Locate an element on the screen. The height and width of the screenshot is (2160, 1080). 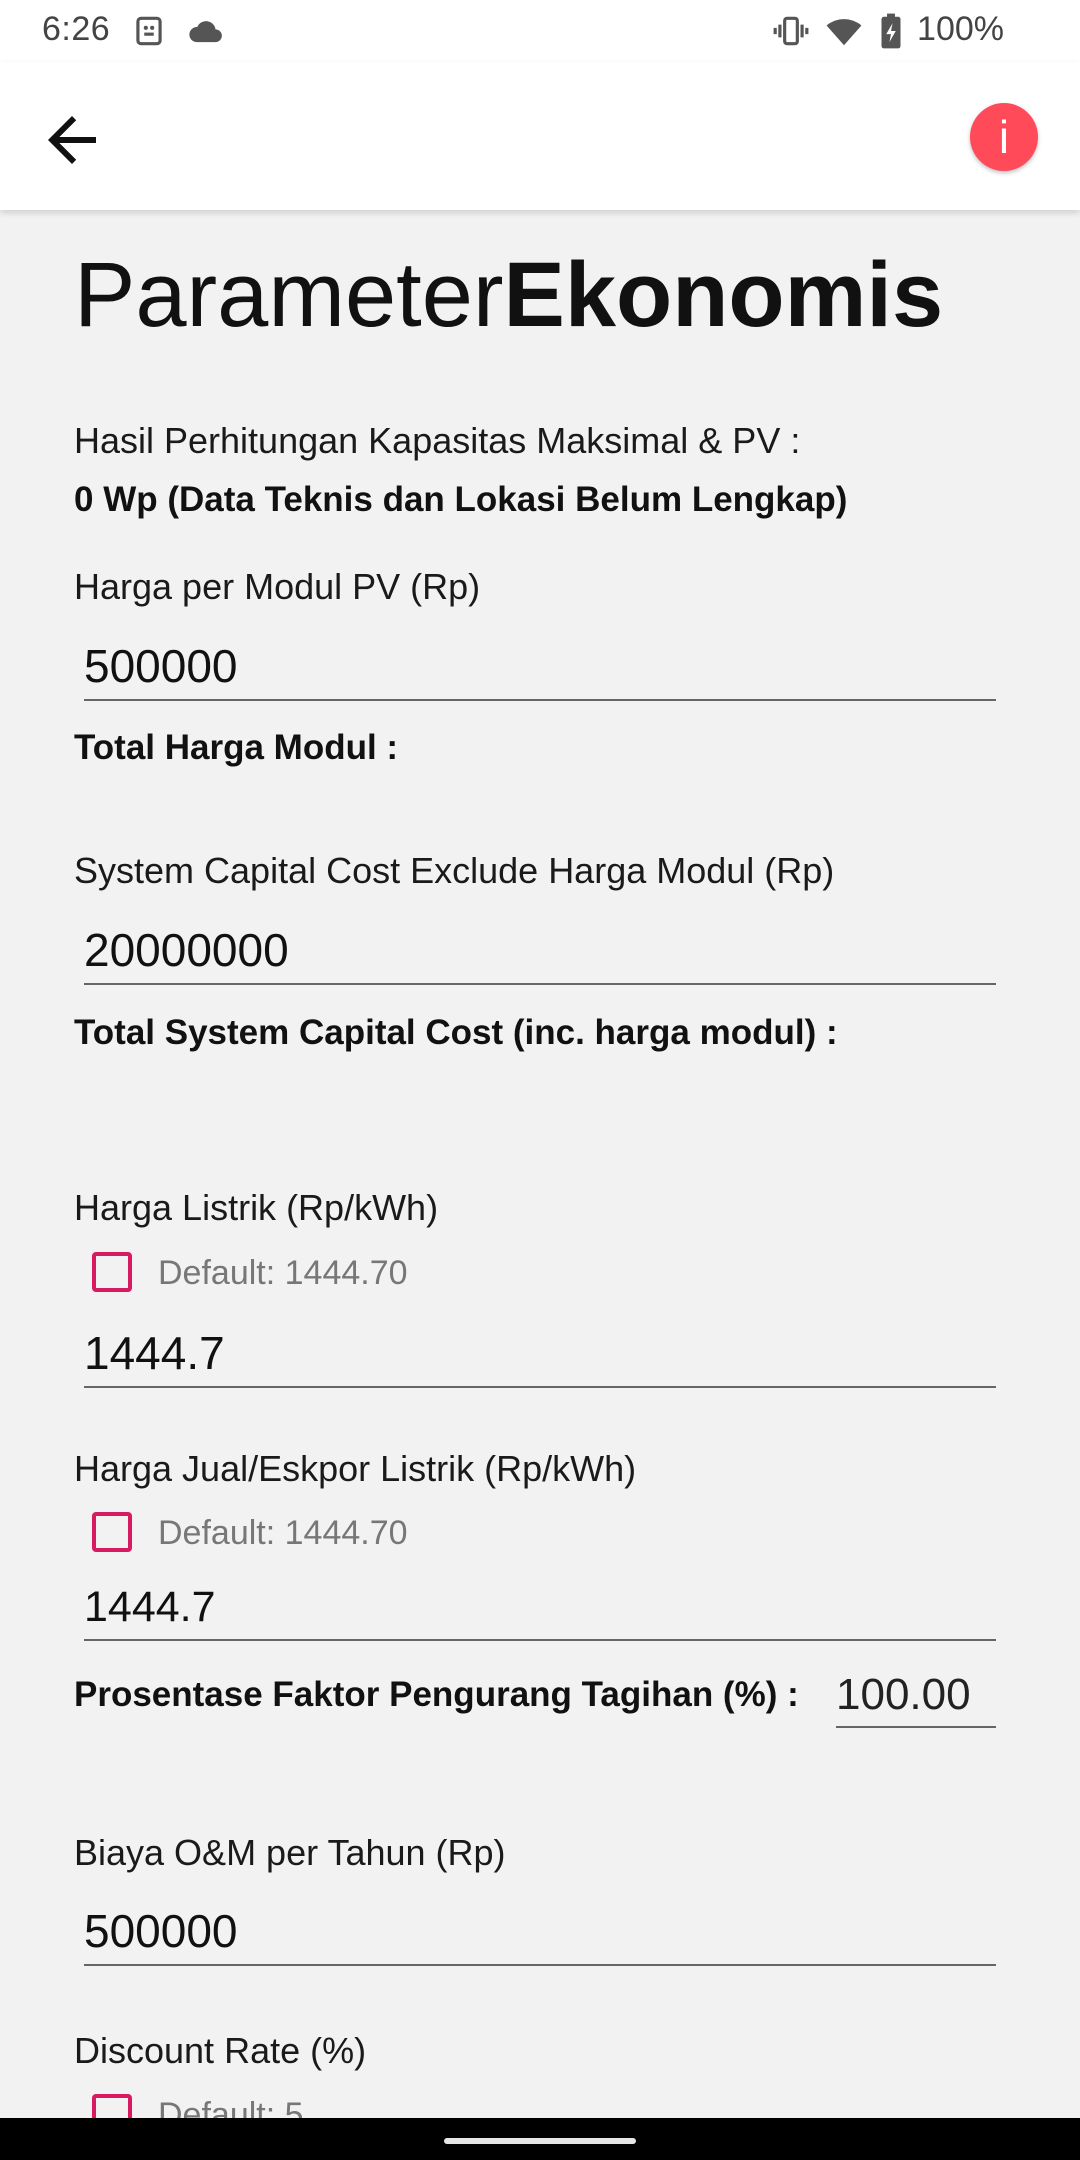
home-gesture-handle is located at coordinates (540, 2141).